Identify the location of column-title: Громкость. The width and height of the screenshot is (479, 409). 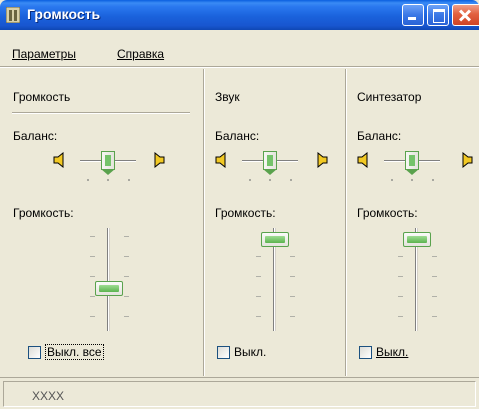
(42, 97).